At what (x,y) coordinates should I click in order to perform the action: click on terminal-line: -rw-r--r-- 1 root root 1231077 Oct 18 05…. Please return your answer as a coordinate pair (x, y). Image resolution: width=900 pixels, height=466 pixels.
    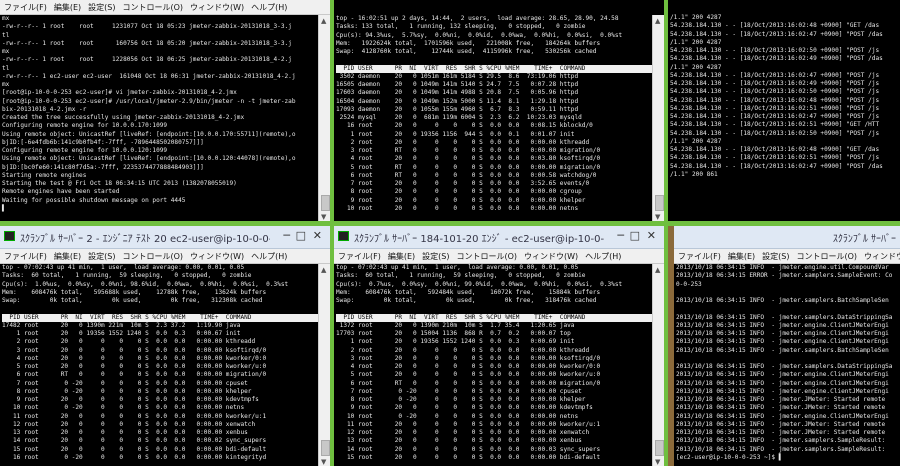
    Looking at the image, I should click on (147, 27).